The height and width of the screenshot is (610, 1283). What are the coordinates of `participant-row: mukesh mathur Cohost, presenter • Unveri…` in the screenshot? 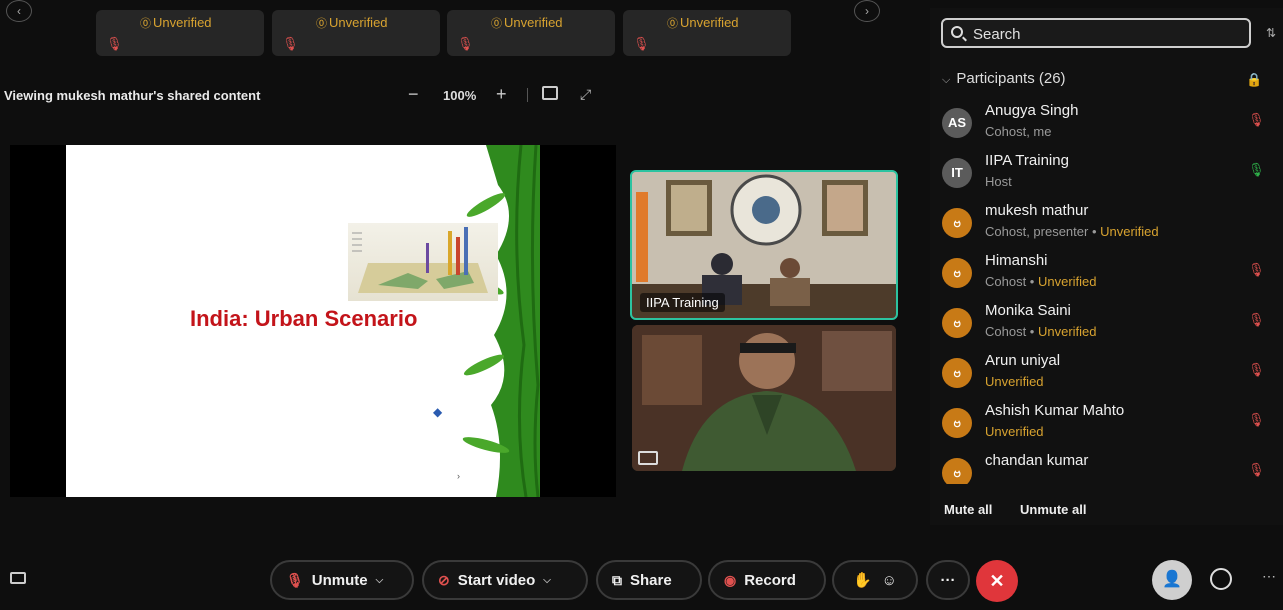 It's located at (1106, 225).